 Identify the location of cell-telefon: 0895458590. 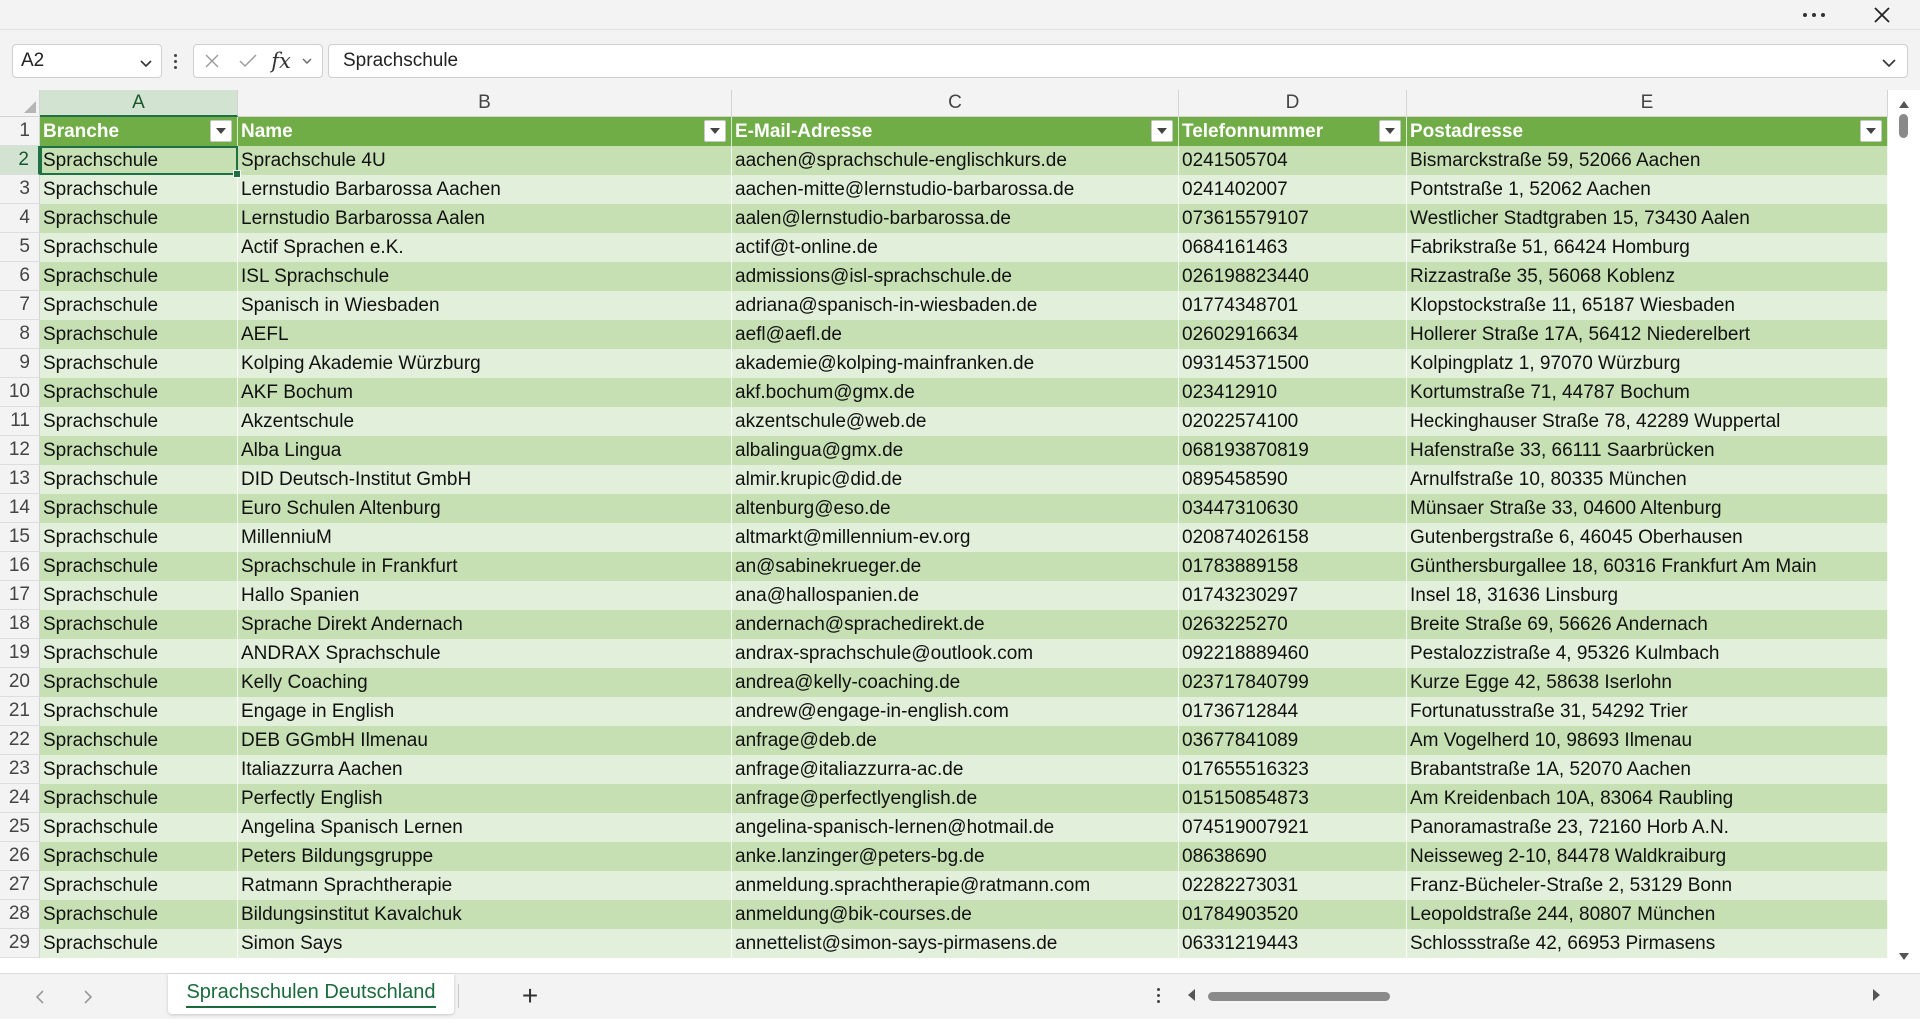
(1293, 479).